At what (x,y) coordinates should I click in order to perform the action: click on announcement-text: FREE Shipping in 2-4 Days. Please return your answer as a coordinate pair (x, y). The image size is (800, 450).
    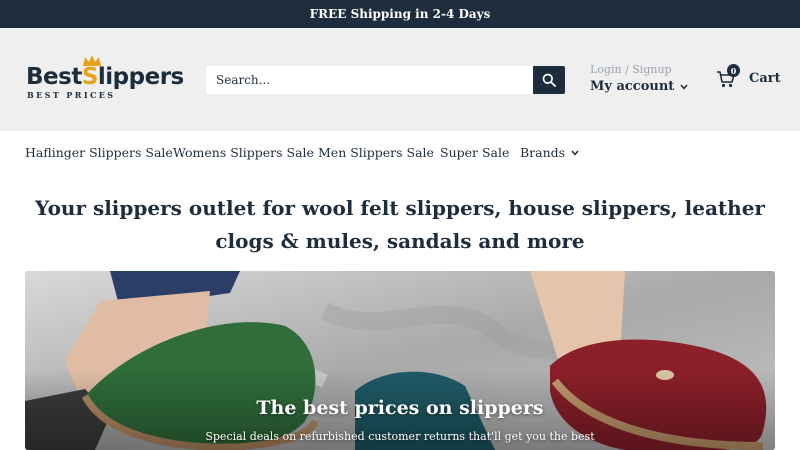
    Looking at the image, I should click on (400, 14).